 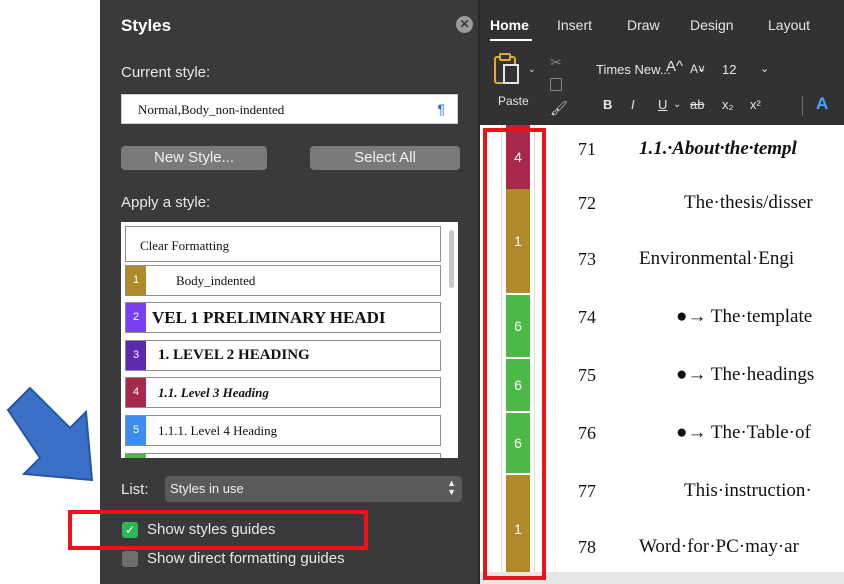 What do you see at coordinates (587, 149) in the screenshot?
I see `line-number: 71` at bounding box center [587, 149].